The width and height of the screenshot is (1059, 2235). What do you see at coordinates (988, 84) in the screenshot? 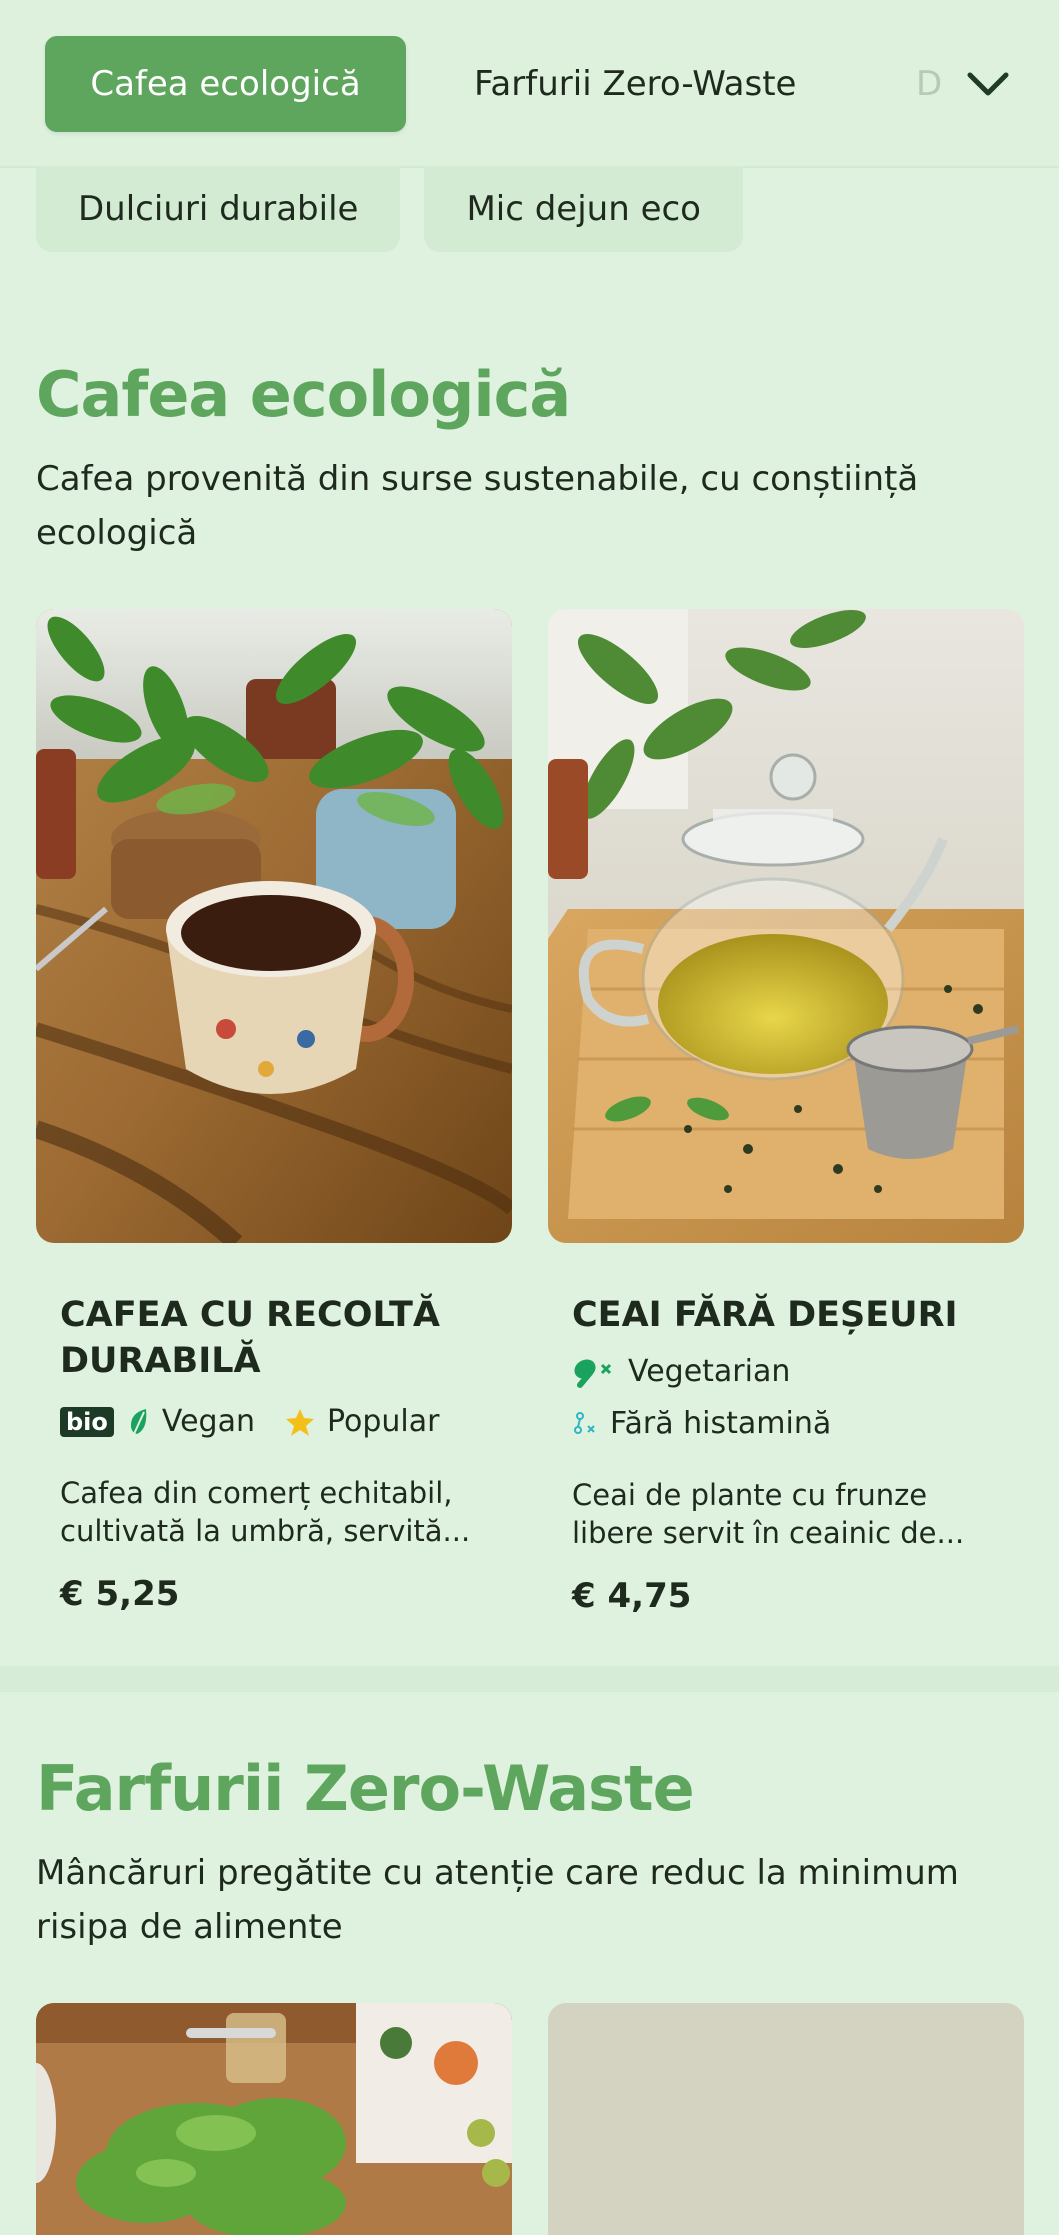
I see `chevron-down-icon` at bounding box center [988, 84].